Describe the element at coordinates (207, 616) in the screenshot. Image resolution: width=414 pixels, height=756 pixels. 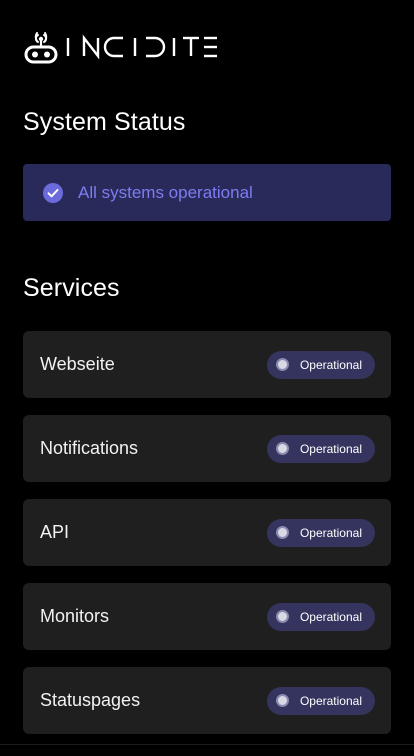
I see `service-card-monitors: Monitors Operational` at that location.